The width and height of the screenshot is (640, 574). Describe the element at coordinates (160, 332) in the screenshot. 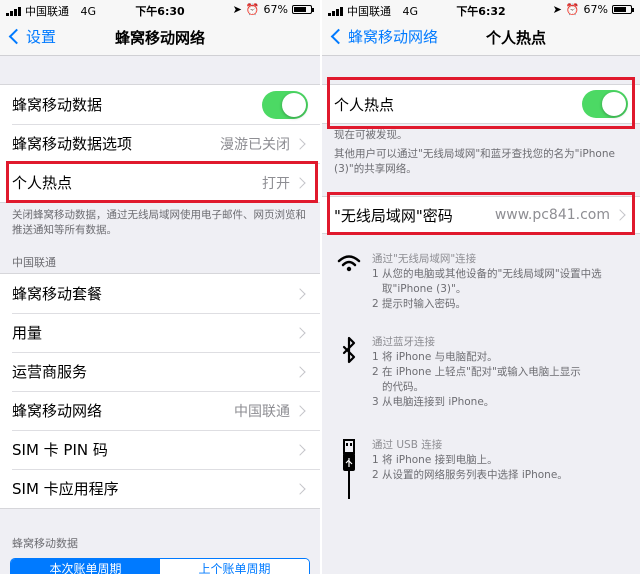

I see `row-usage: 用量` at that location.